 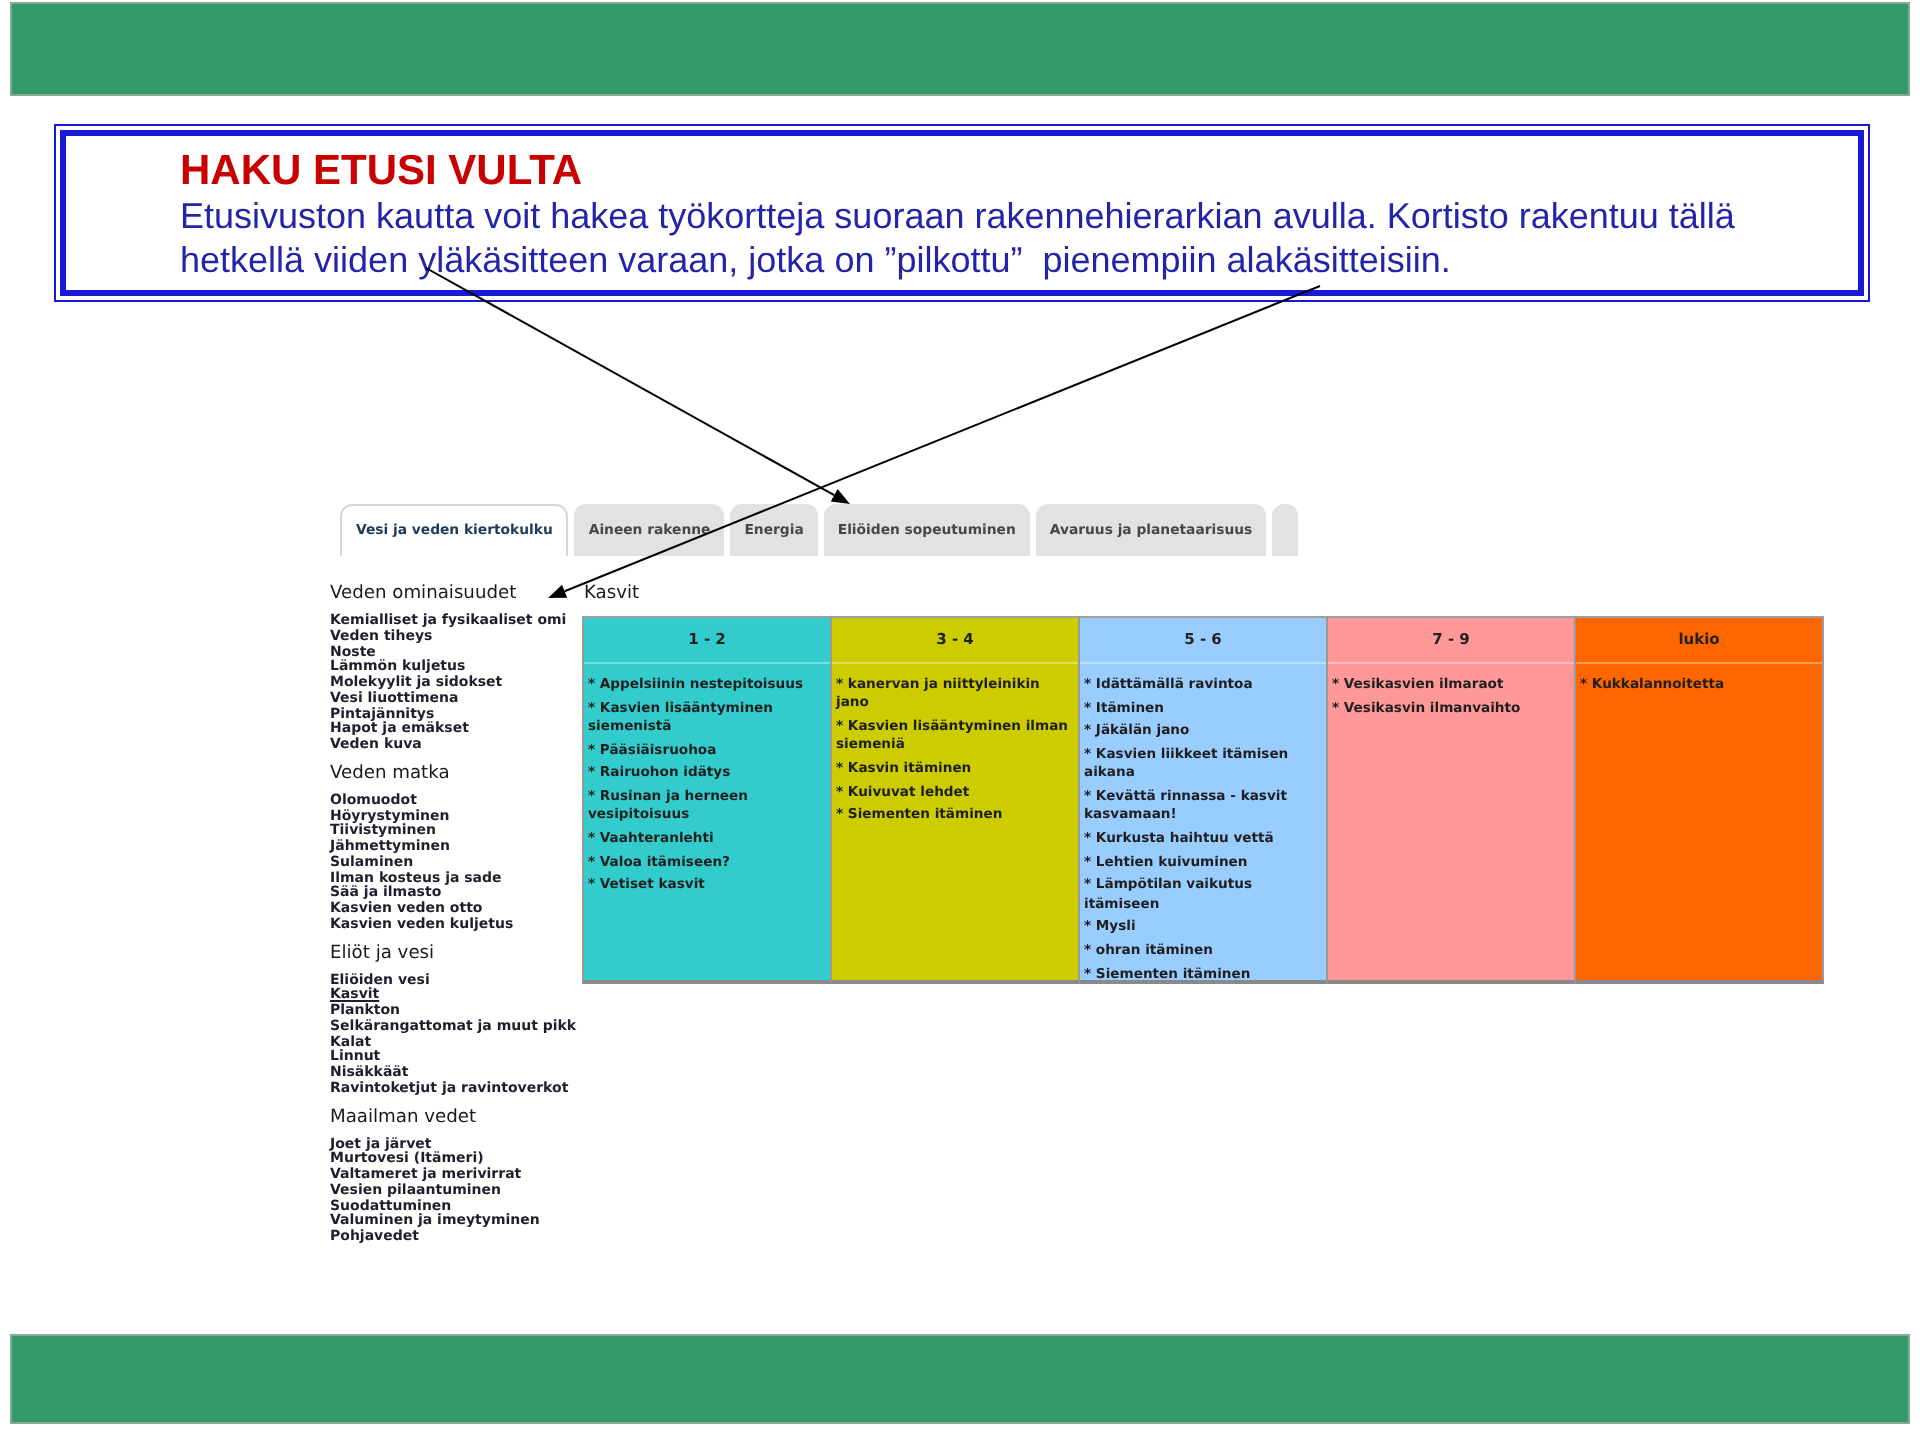 I want to click on slide-title: HAKU ETUSI VULTA, so click(x=381, y=172).